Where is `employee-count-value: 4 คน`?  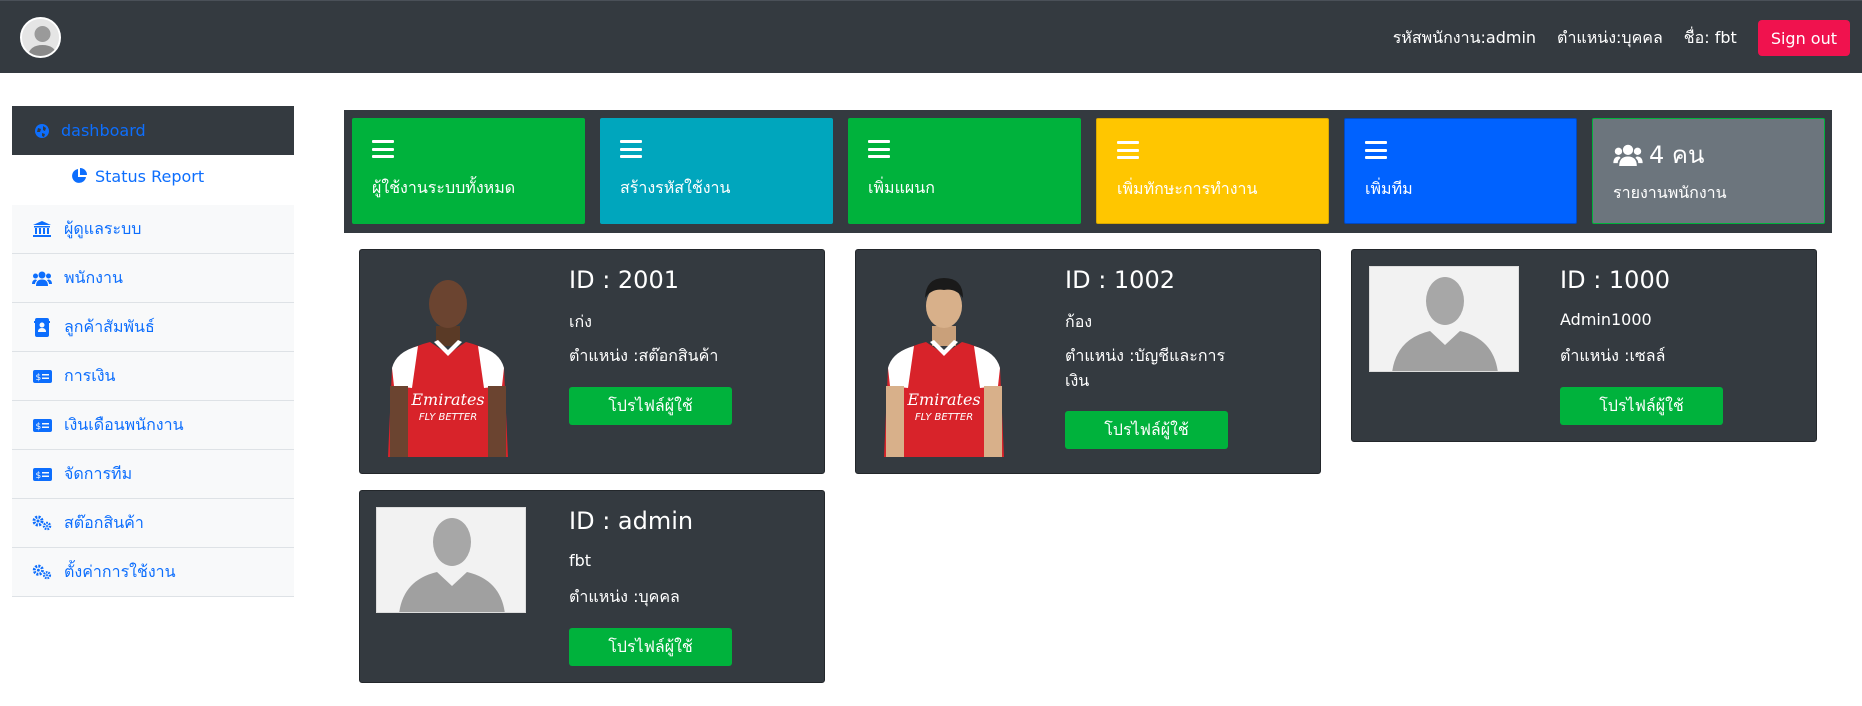 employee-count-value: 4 คน is located at coordinates (1677, 155).